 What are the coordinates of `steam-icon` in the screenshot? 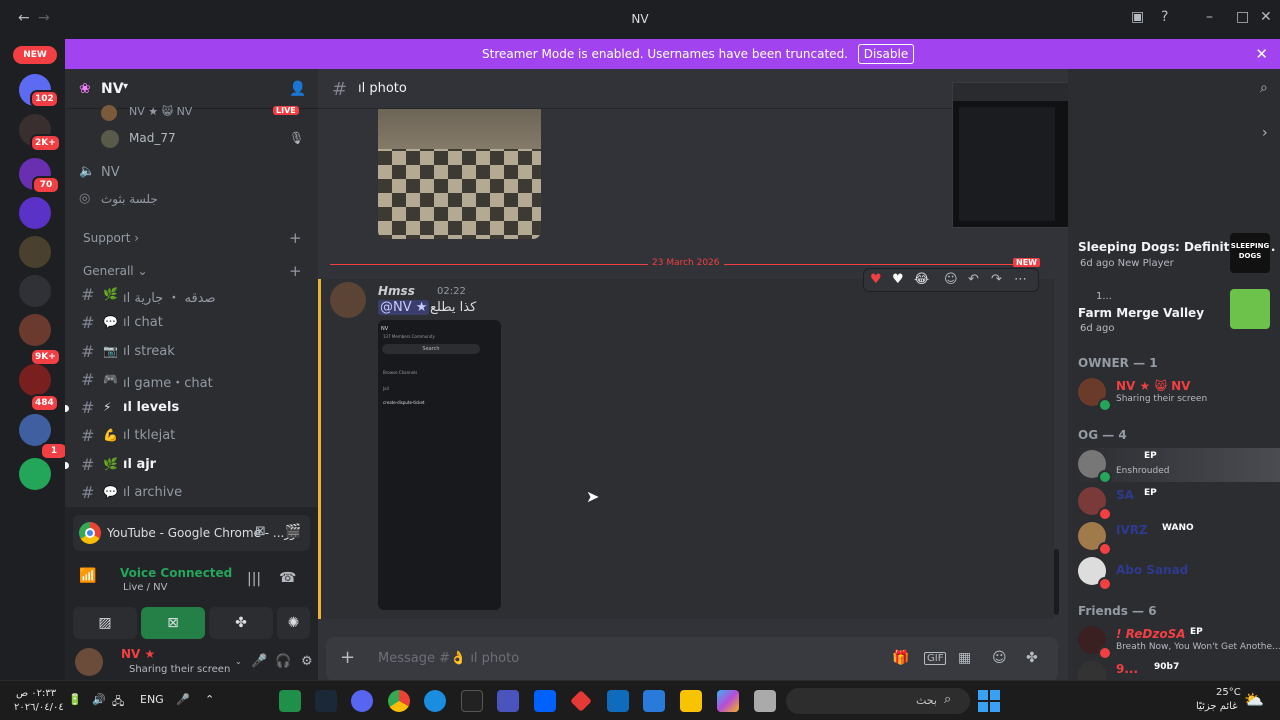 It's located at (326, 701).